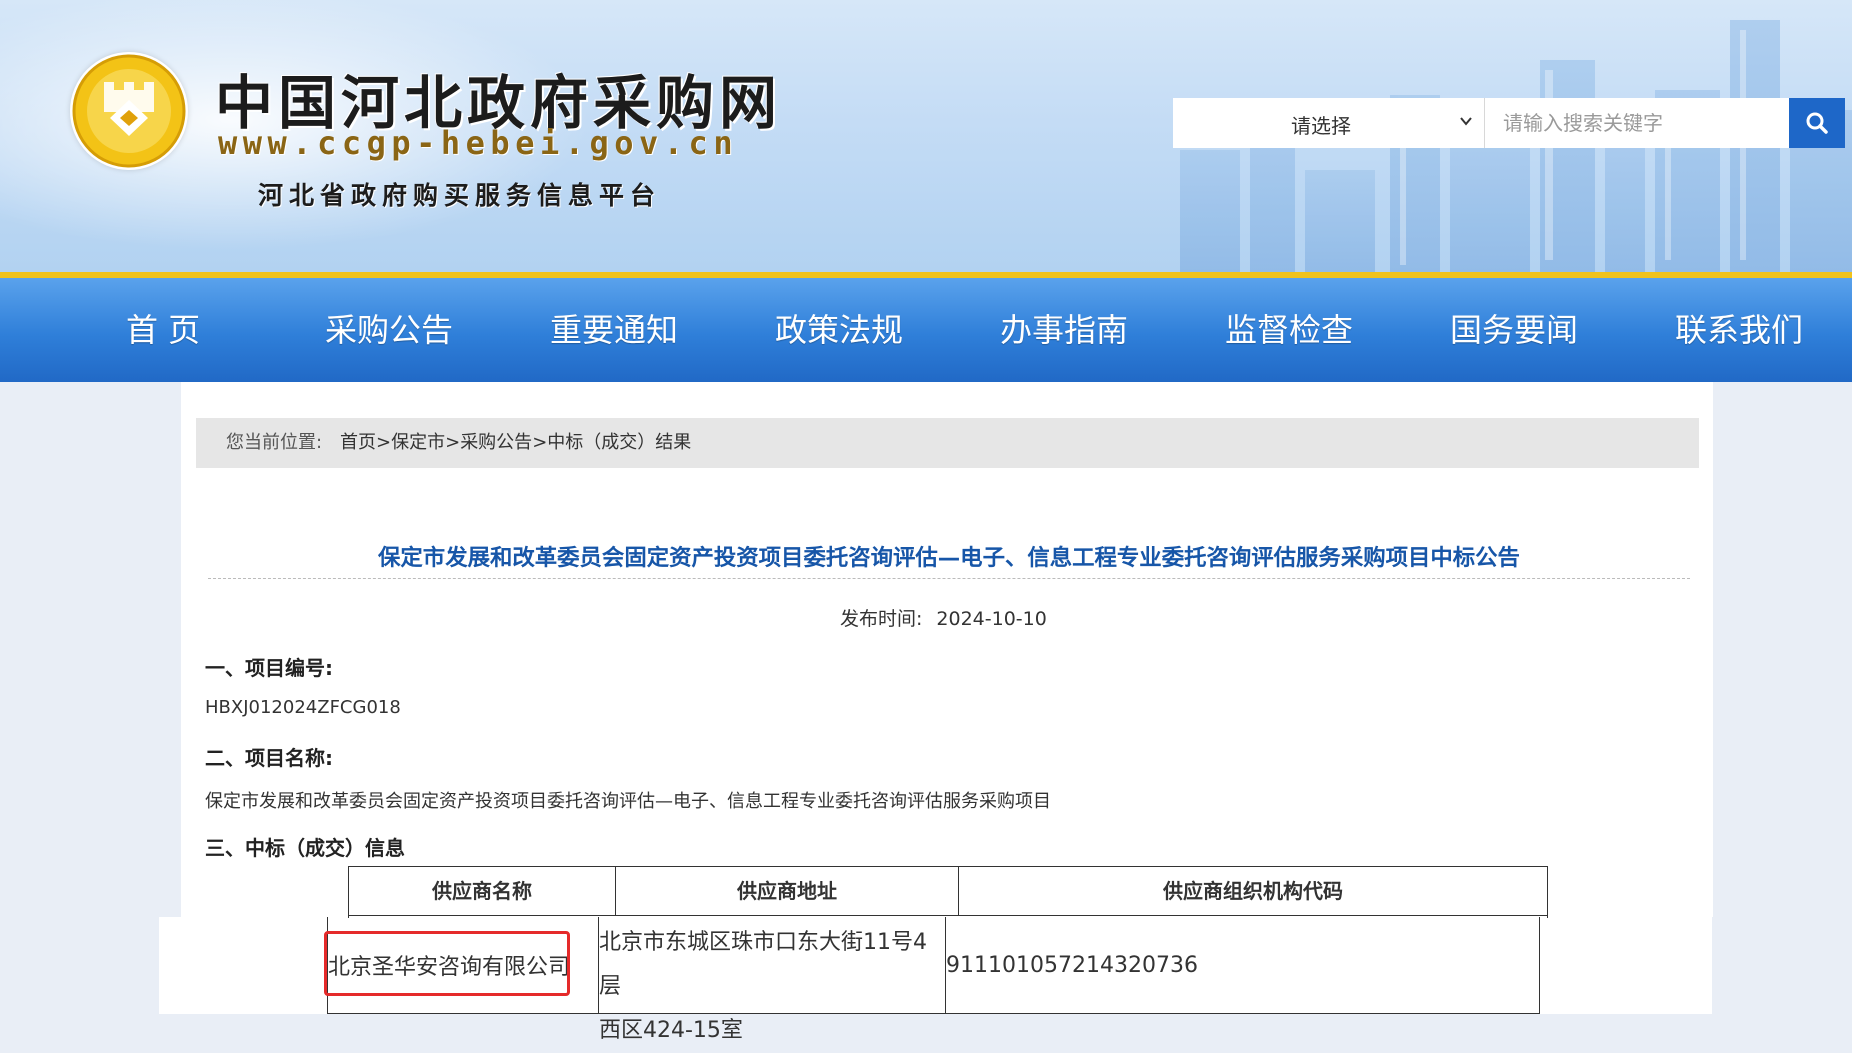 The image size is (1852, 1053). I want to click on supplier-code: 911101057214320736, so click(1072, 965).